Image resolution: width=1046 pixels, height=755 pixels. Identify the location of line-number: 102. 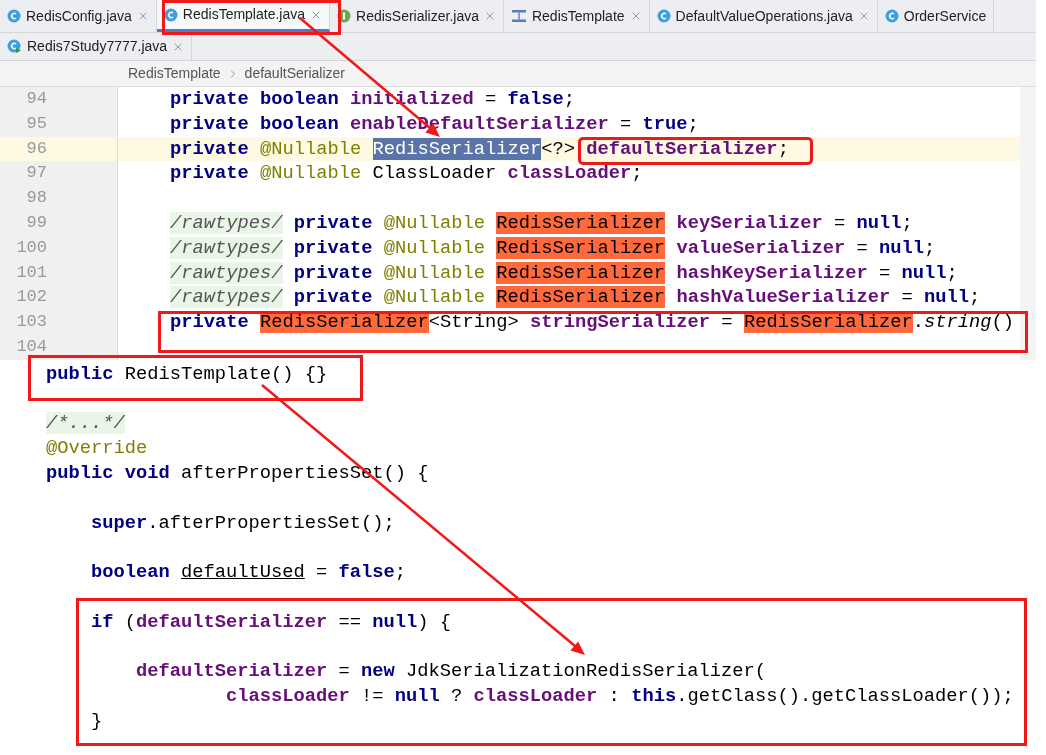
(31, 297).